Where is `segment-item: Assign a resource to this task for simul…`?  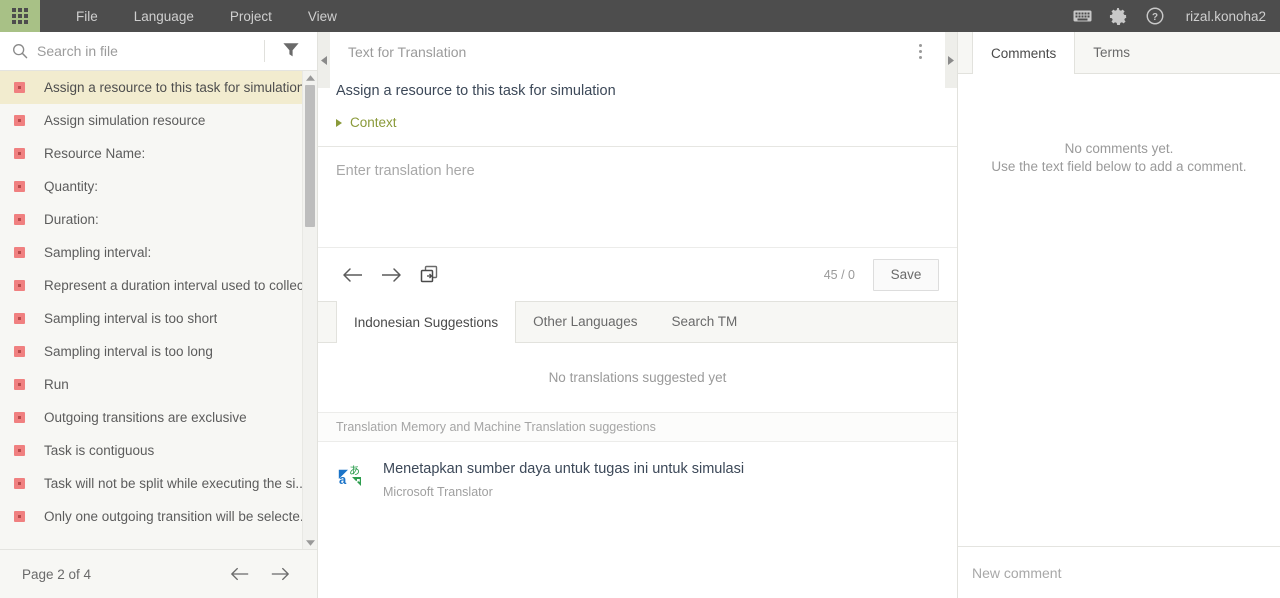
segment-item: Assign a resource to this task for simul… is located at coordinates (158, 87).